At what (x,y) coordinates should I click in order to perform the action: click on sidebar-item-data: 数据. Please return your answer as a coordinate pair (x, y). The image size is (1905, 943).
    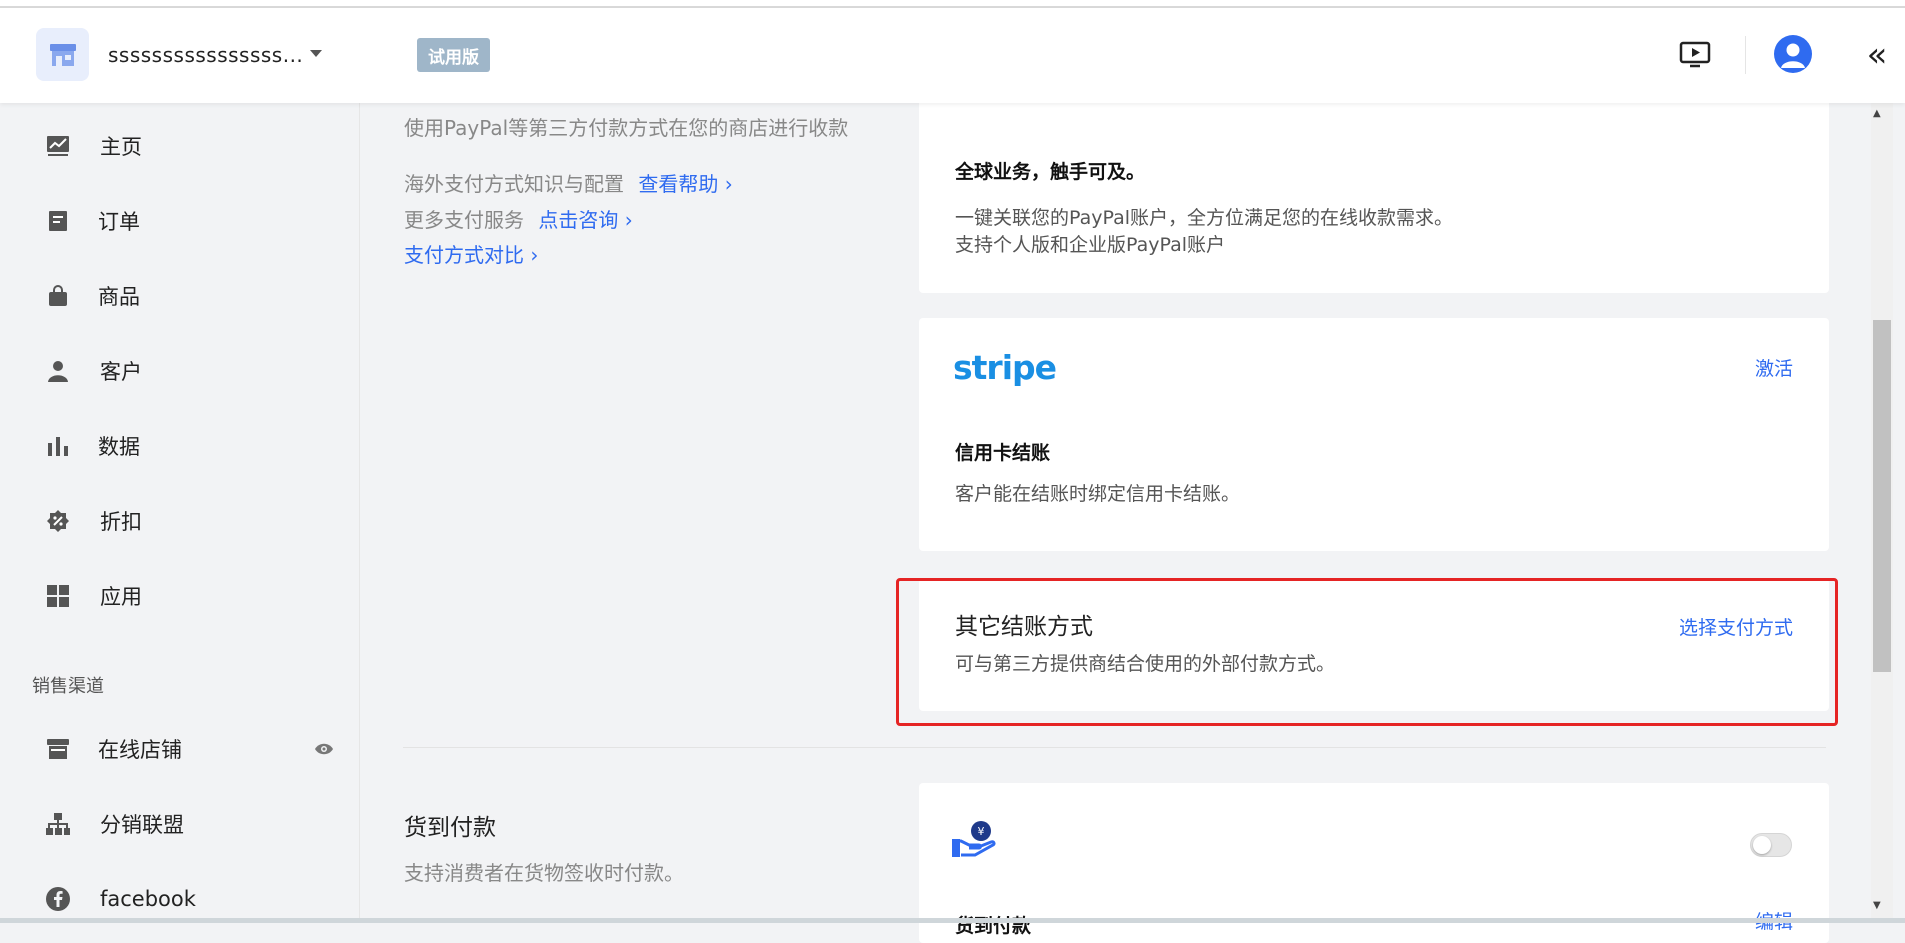
    Looking at the image, I should click on (180, 446).